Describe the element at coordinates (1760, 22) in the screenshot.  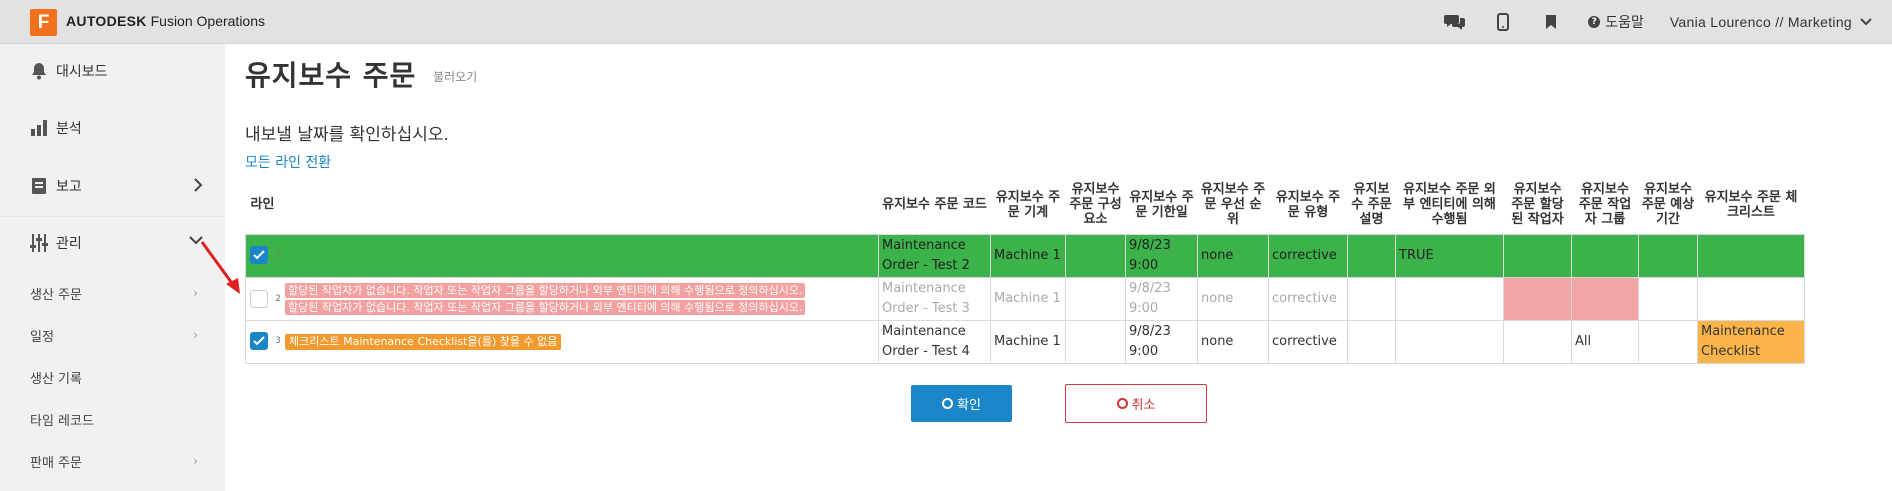
I see `user-label: Vania Lourenco // Marketing` at that location.